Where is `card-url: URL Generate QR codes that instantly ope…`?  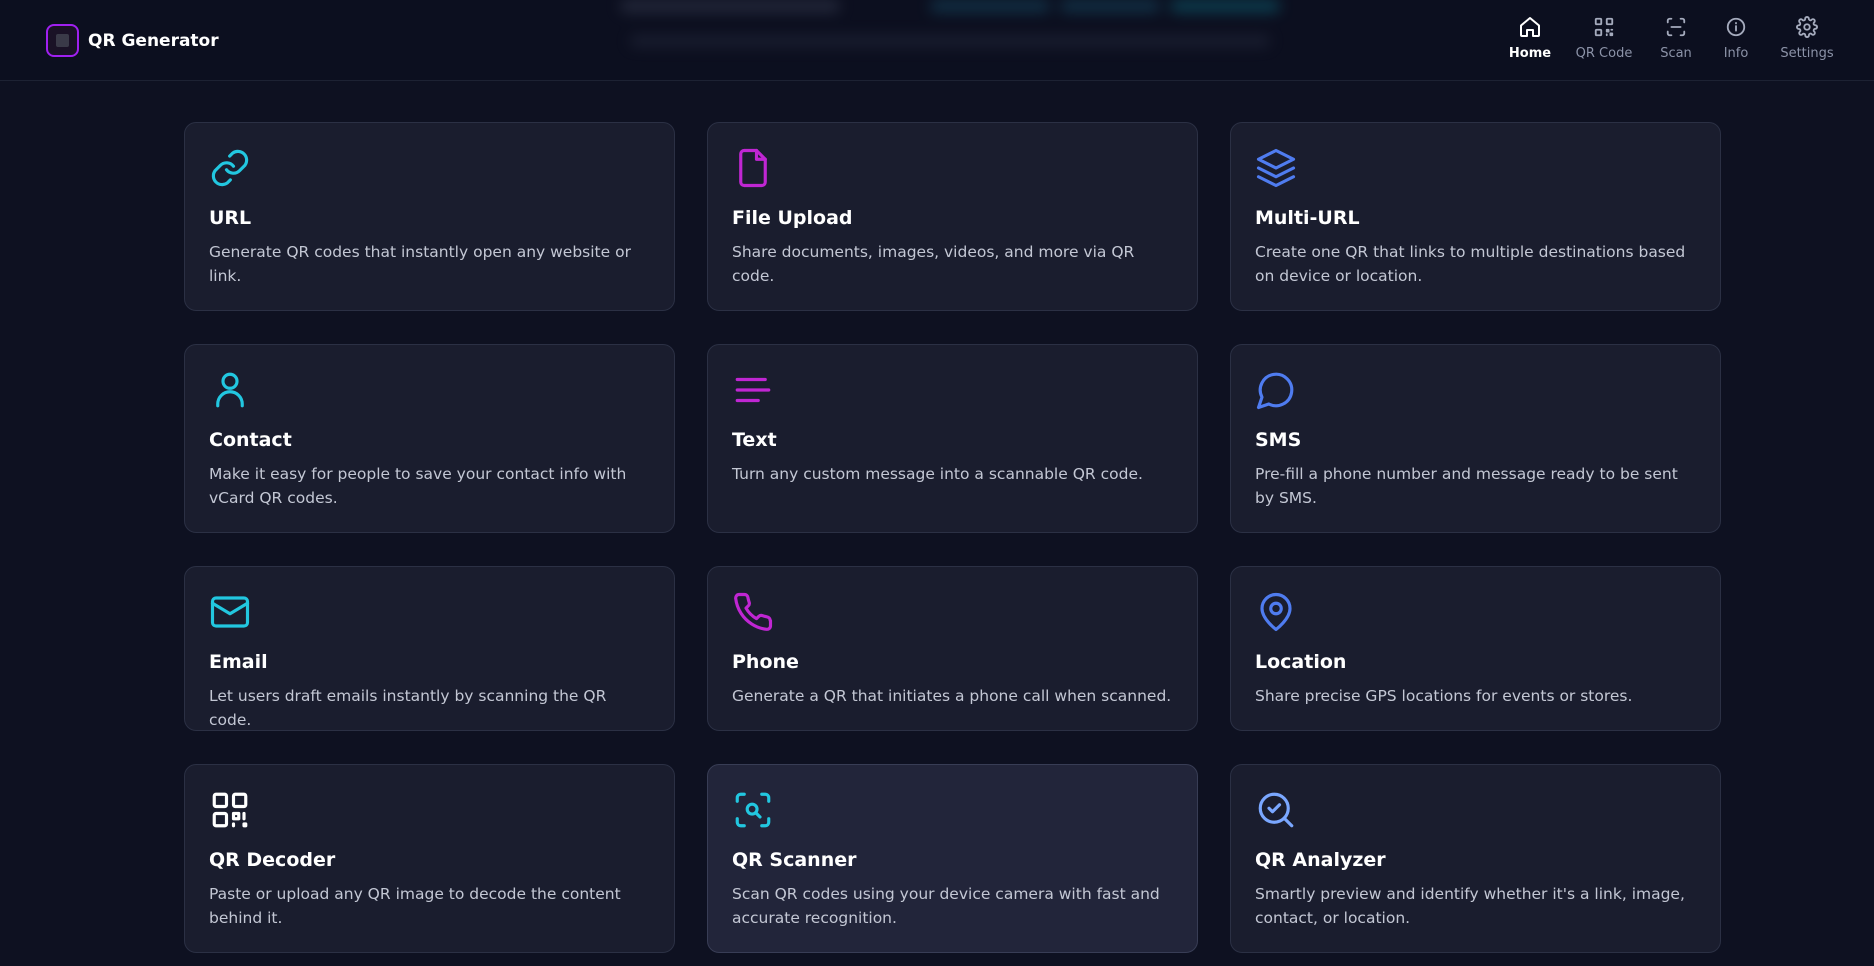 card-url: URL Generate QR codes that instantly ope… is located at coordinates (429, 216).